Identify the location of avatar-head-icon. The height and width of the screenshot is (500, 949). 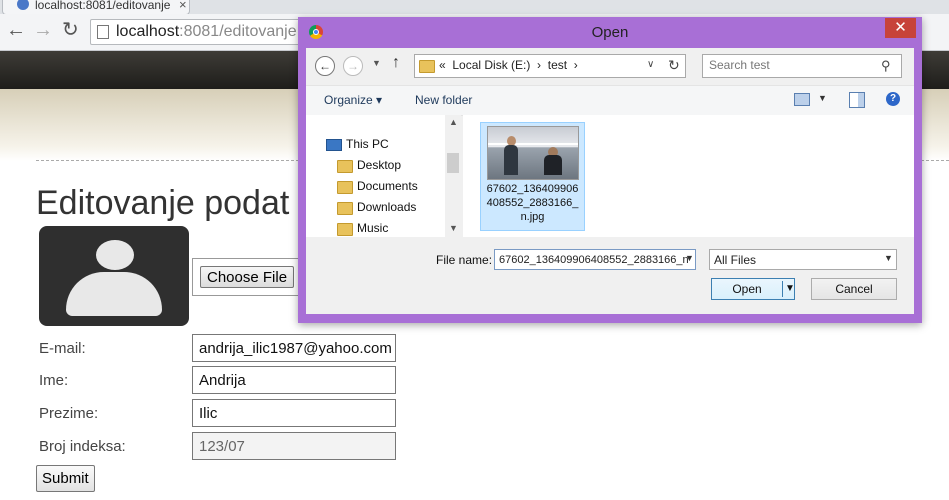
(115, 255).